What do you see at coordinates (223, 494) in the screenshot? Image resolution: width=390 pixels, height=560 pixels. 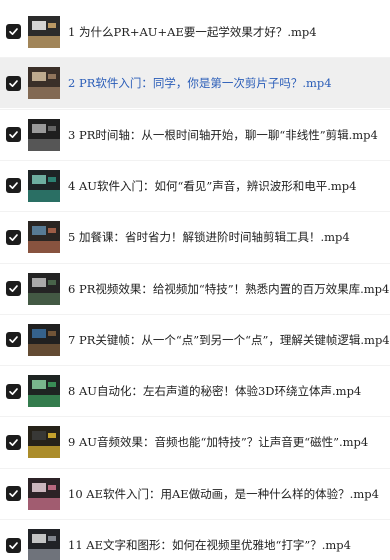 I see `file-name: 10 AE软件入门：用AE做动画，是一种什么样的体验？.mp4` at bounding box center [223, 494].